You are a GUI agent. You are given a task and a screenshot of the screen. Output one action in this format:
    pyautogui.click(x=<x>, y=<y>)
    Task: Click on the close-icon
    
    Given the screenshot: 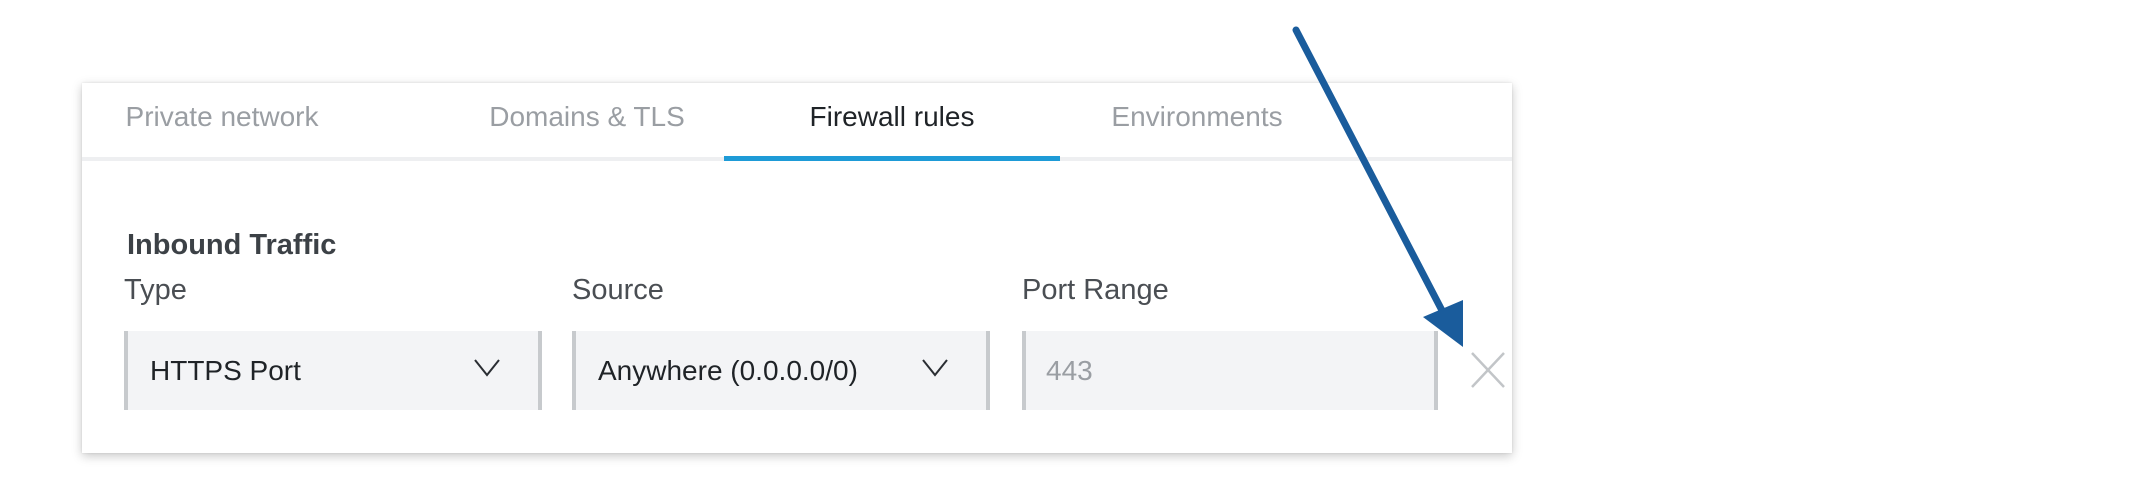 What is the action you would take?
    pyautogui.click(x=1488, y=370)
    